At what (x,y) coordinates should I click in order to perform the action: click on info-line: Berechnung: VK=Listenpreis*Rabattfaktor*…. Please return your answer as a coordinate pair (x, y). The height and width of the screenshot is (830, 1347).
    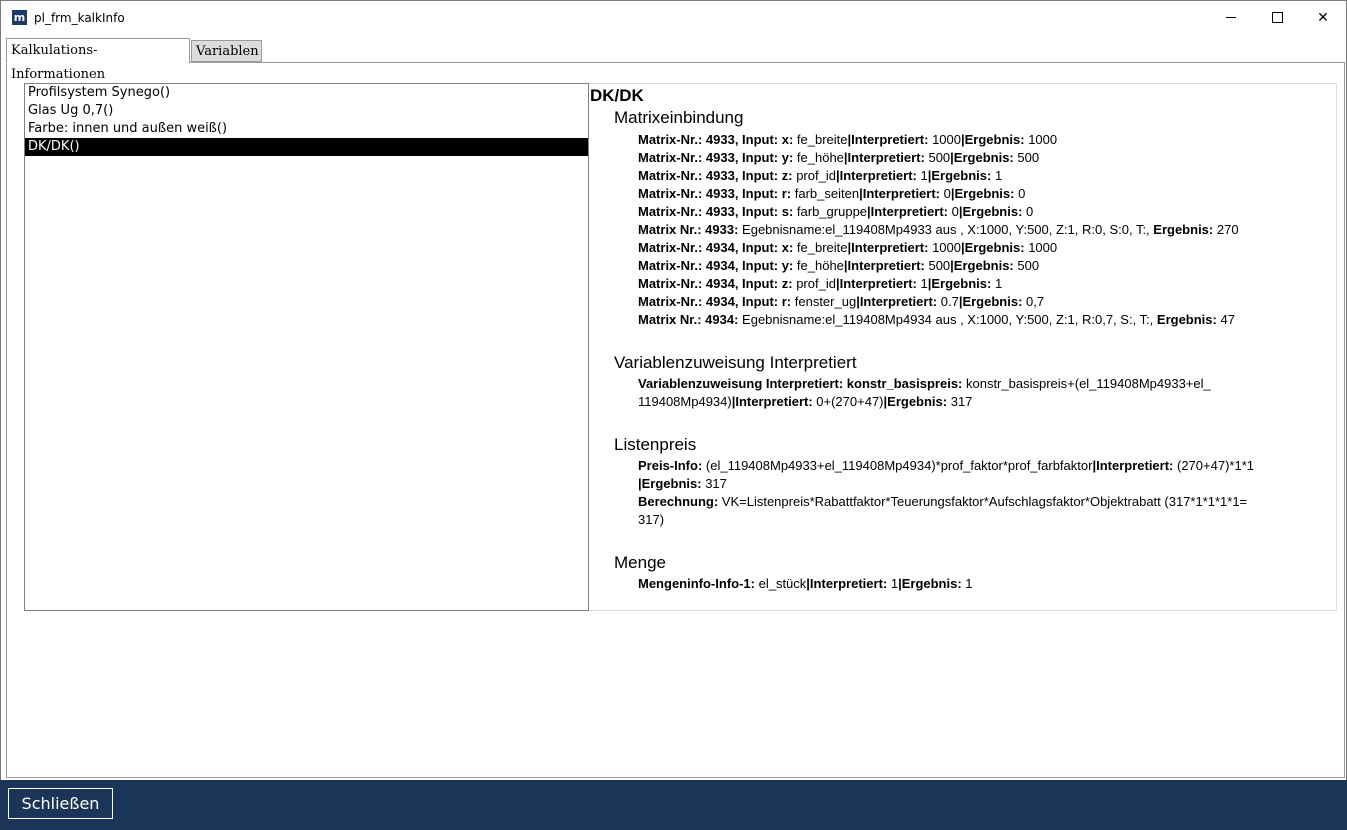
    Looking at the image, I should click on (942, 502).